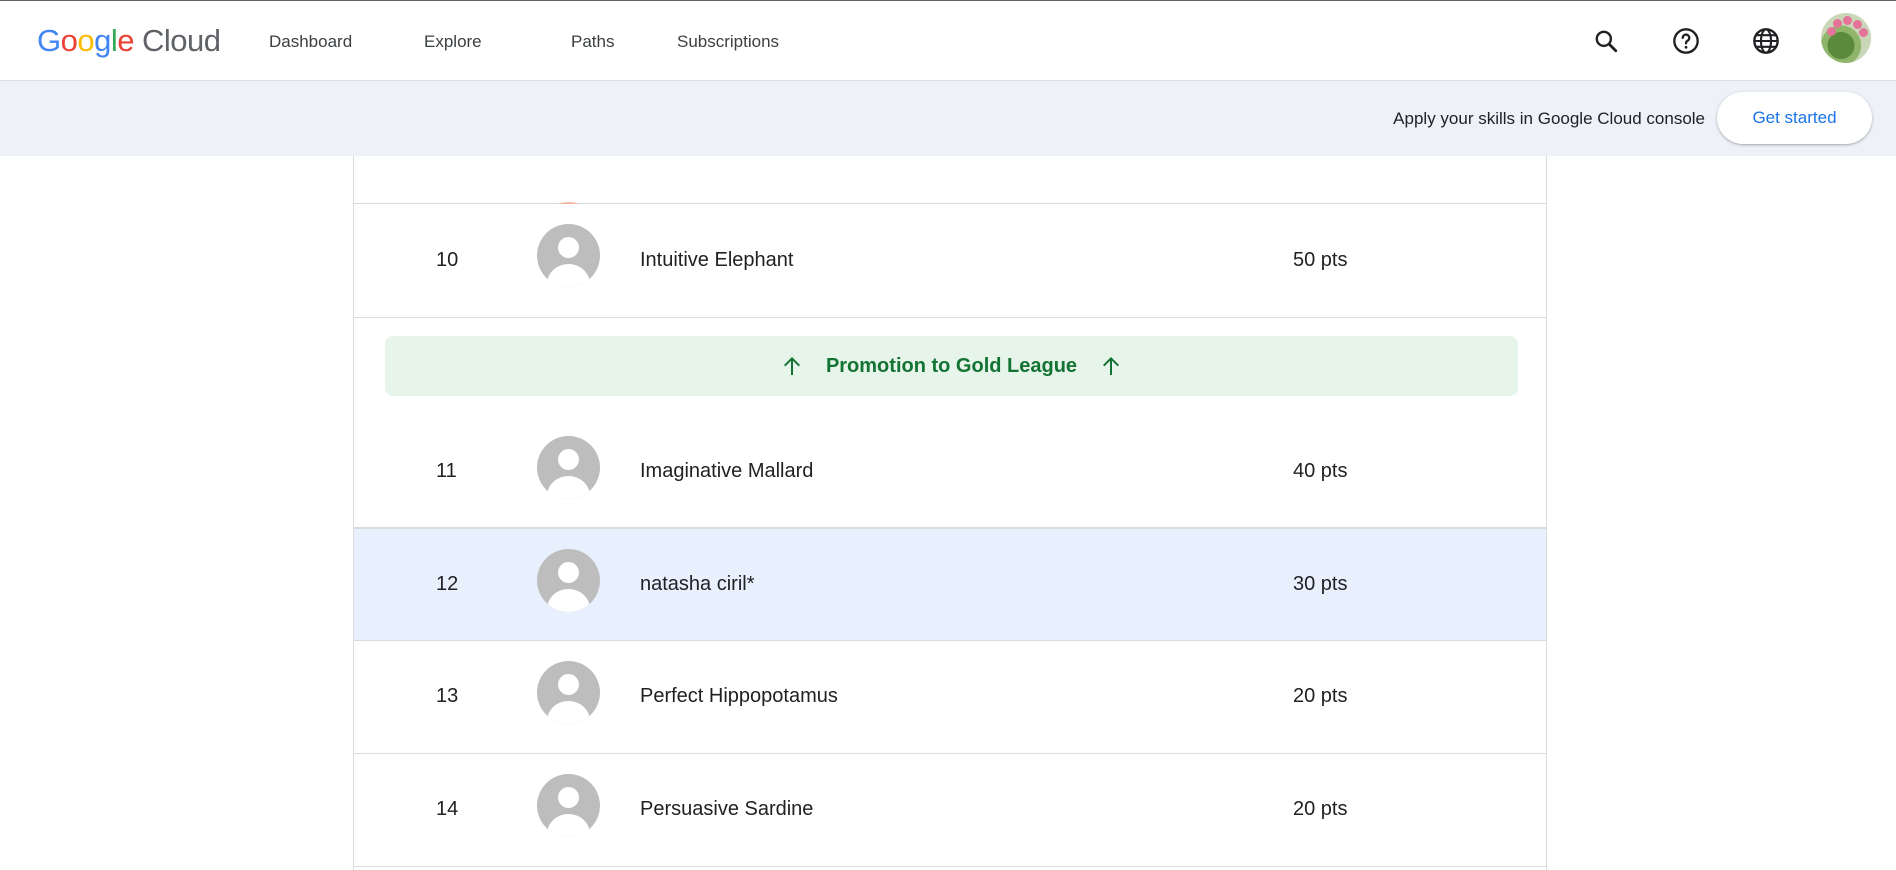  I want to click on get-started-button: Get started, so click(1794, 118).